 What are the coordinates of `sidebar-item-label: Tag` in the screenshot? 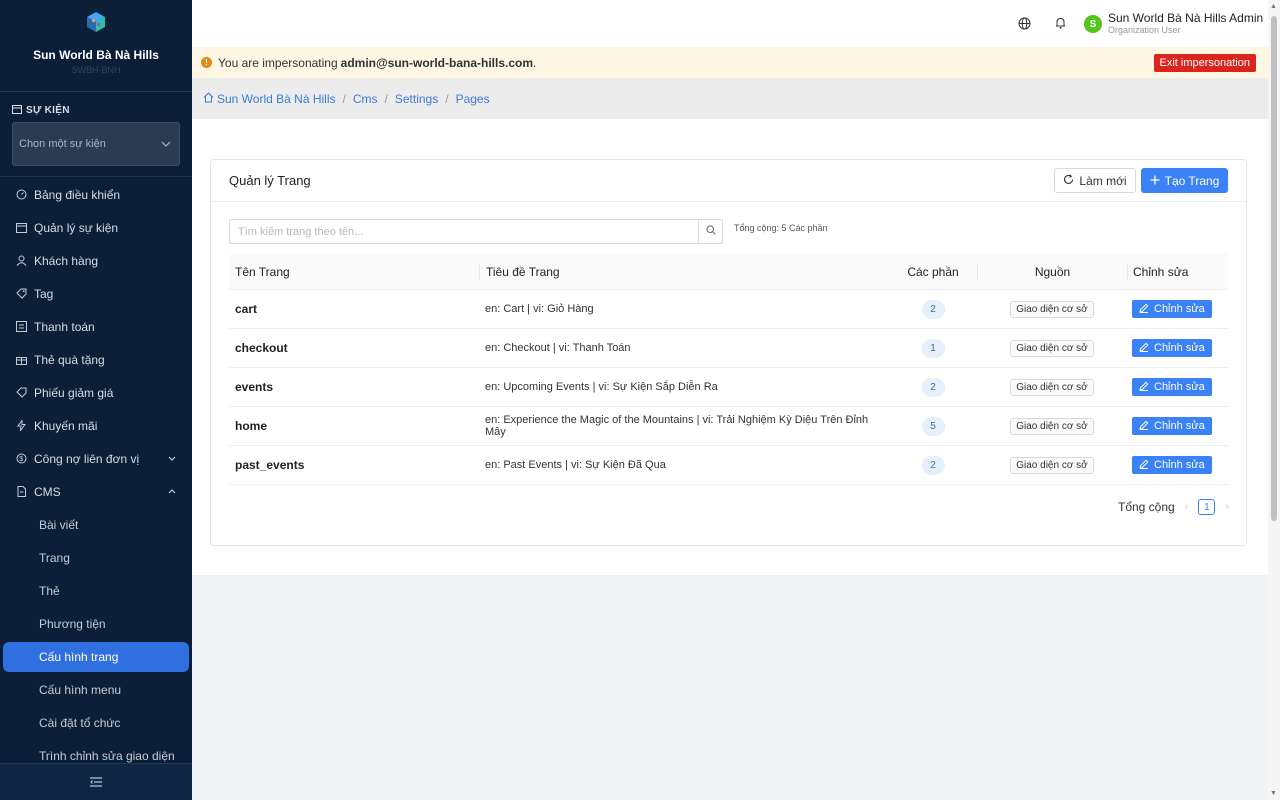 It's located at (44, 293).